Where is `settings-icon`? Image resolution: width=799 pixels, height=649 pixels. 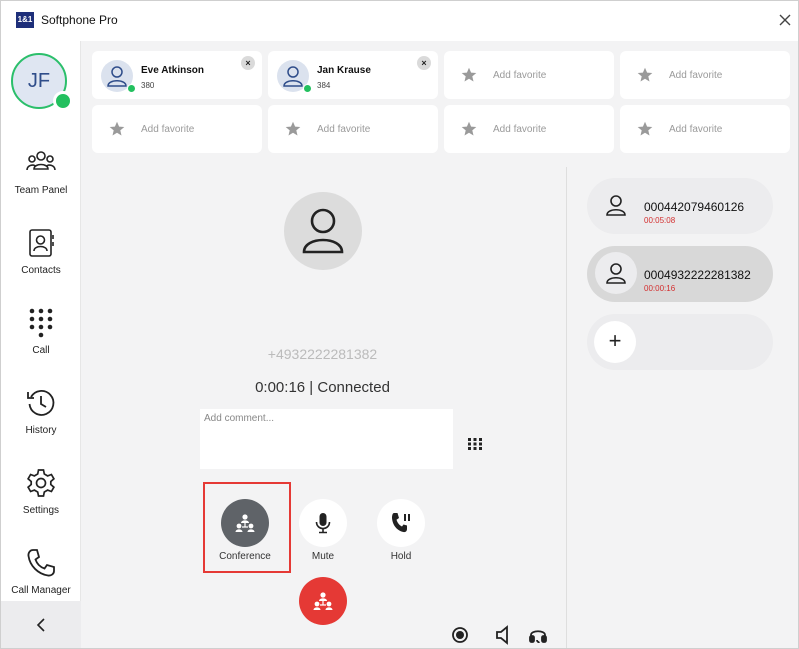
settings-icon is located at coordinates (41, 483).